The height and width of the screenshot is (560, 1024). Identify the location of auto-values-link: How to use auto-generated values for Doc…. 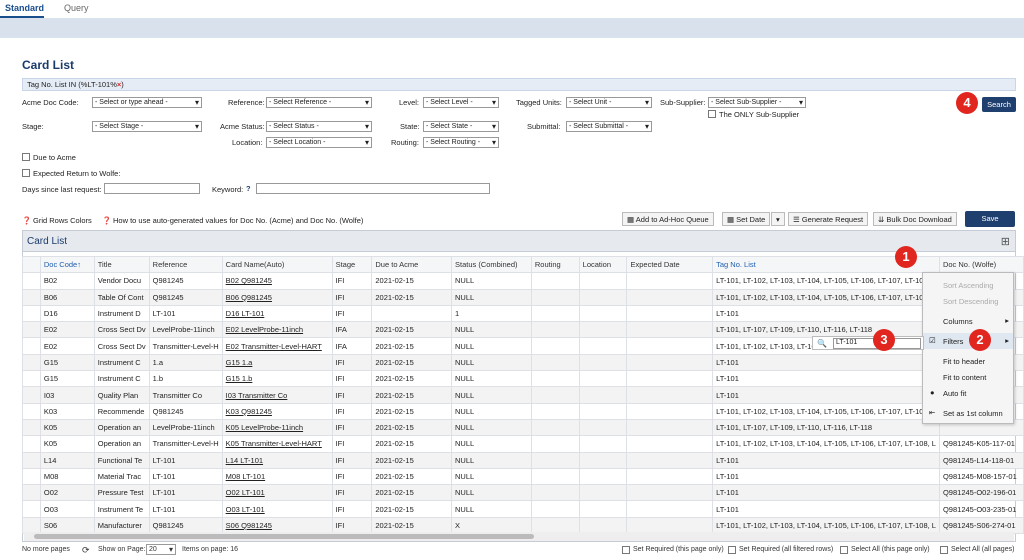
(238, 220).